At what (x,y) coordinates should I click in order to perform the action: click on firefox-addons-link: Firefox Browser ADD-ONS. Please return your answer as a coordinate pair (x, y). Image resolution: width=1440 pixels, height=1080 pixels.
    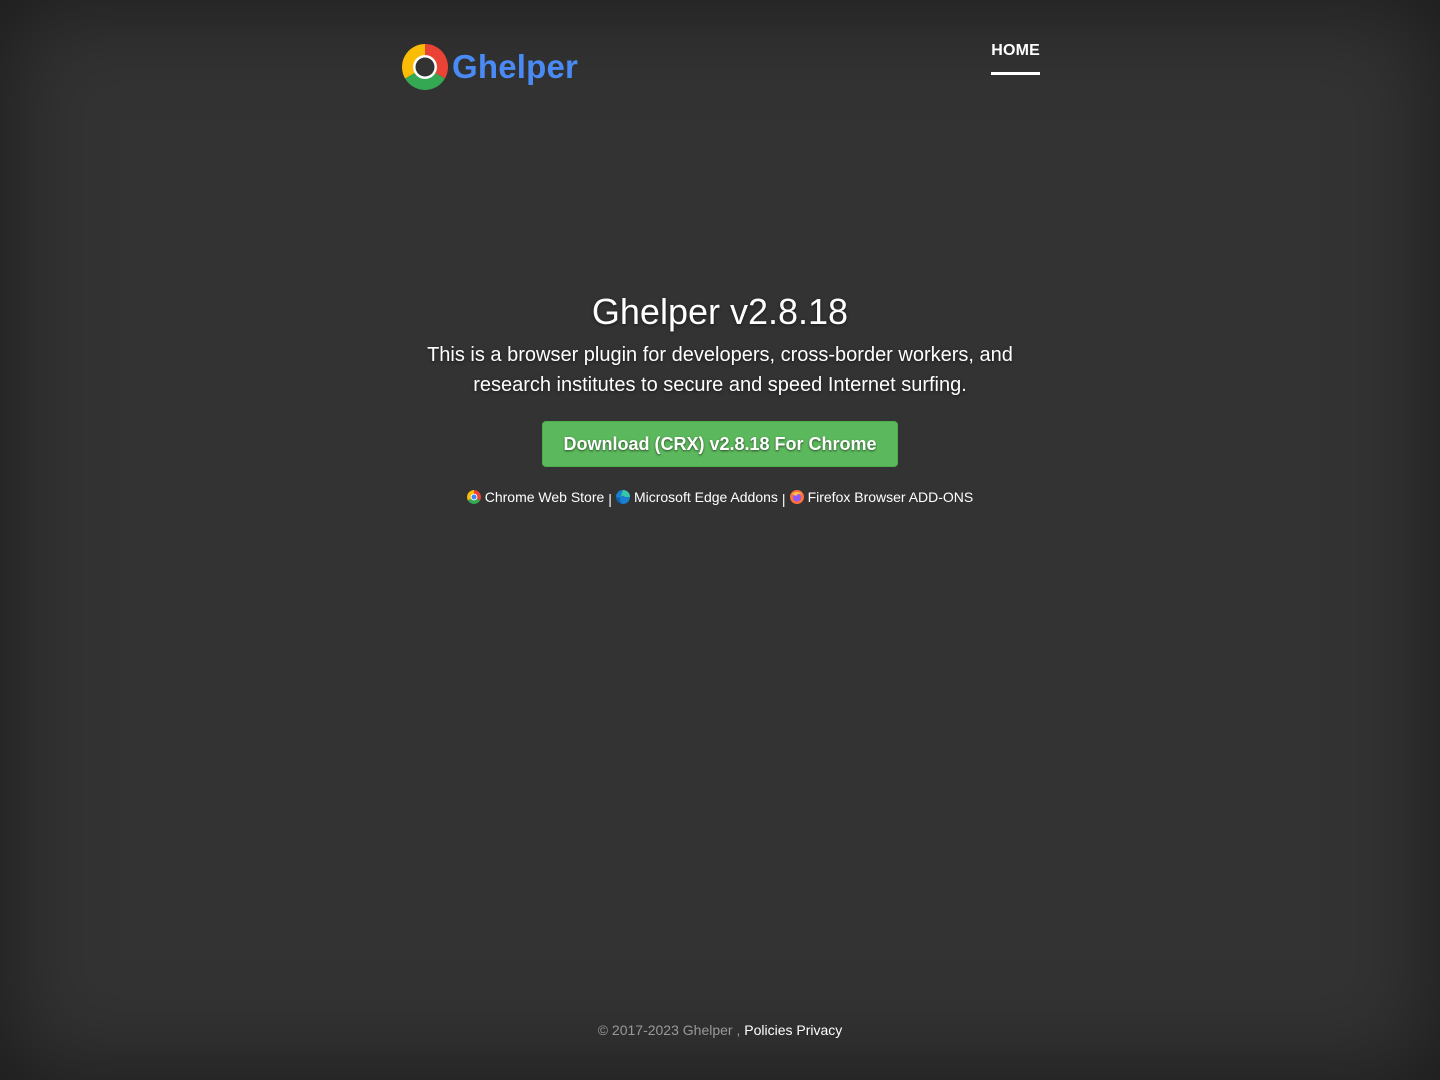
    Looking at the image, I should click on (881, 497).